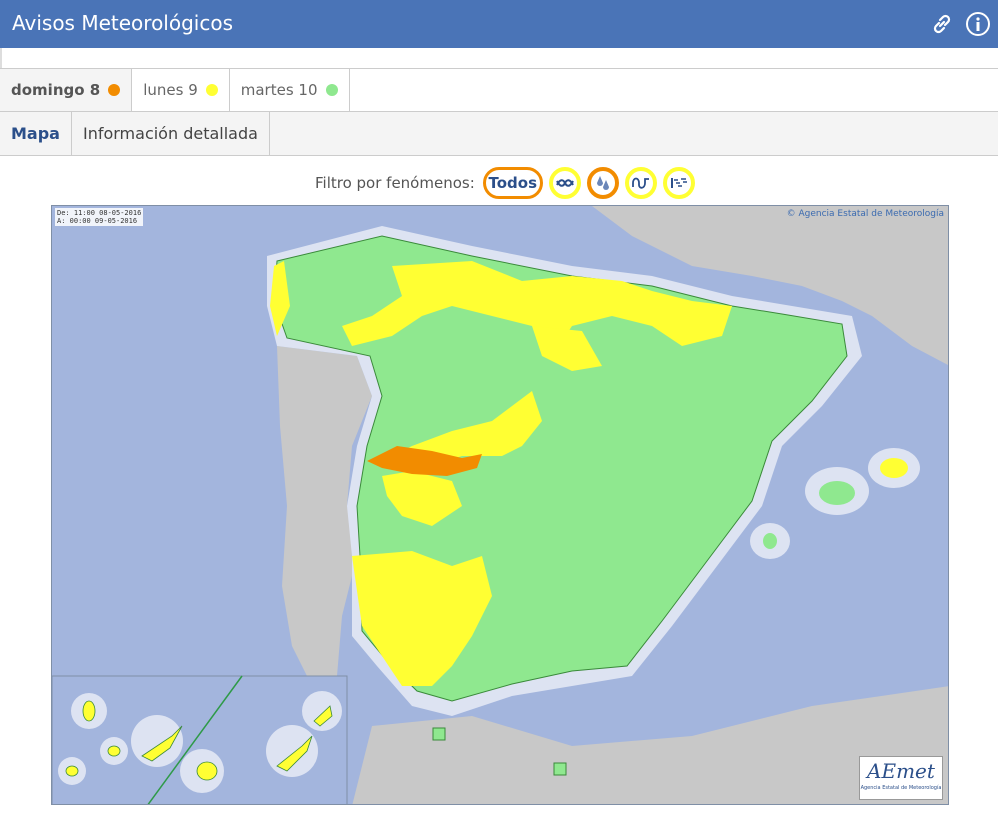  I want to click on tab-label: domingo 8, so click(56, 90).